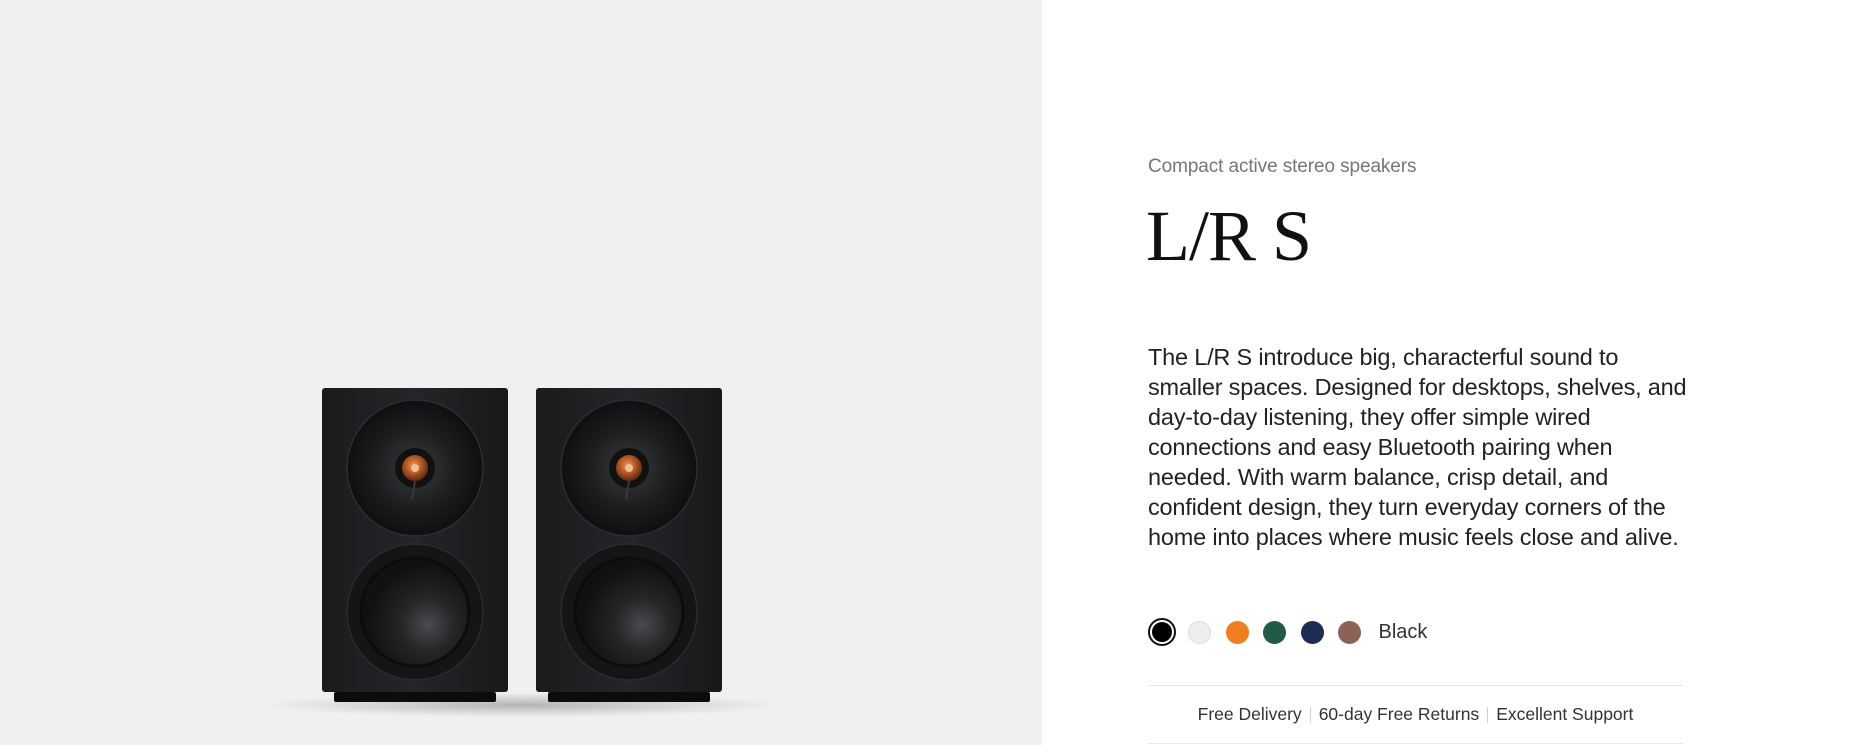 The height and width of the screenshot is (745, 1859). I want to click on color-selector: Black, so click(1287, 632).